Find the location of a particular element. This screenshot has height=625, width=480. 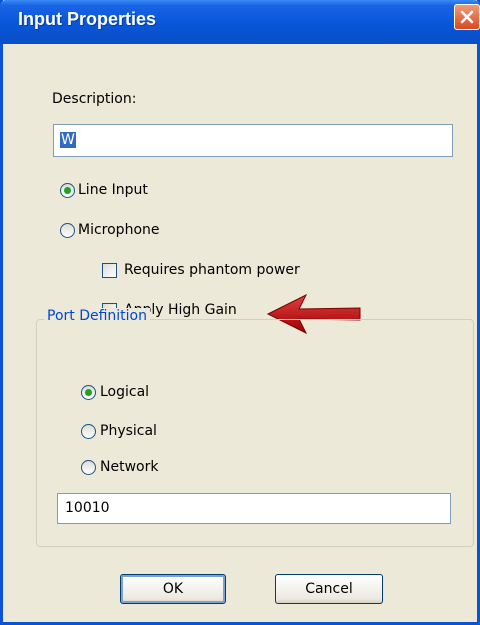

logical-radio is located at coordinates (88, 392).